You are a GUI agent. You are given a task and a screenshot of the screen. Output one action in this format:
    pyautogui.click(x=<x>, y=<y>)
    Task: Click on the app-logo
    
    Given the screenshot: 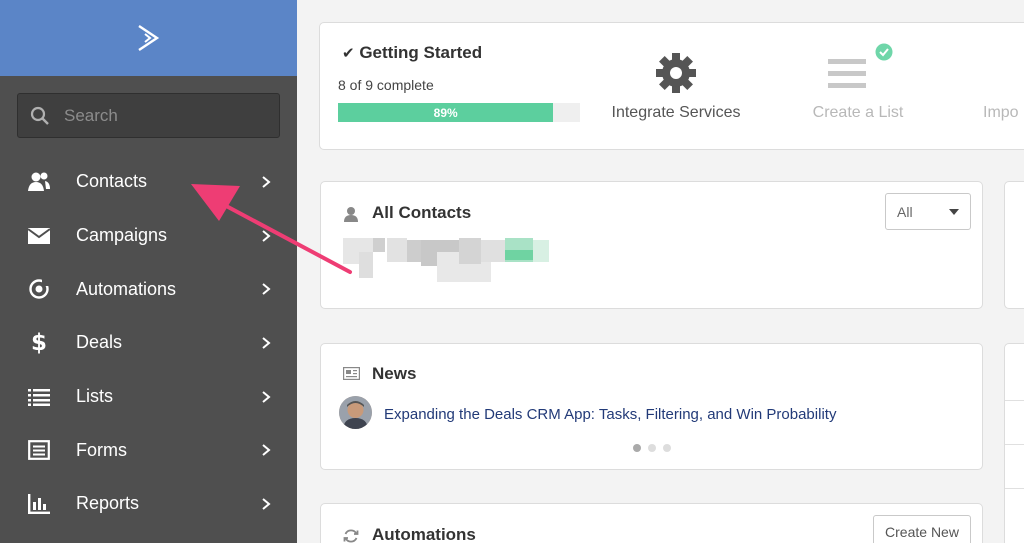 What is the action you would take?
    pyautogui.click(x=148, y=38)
    